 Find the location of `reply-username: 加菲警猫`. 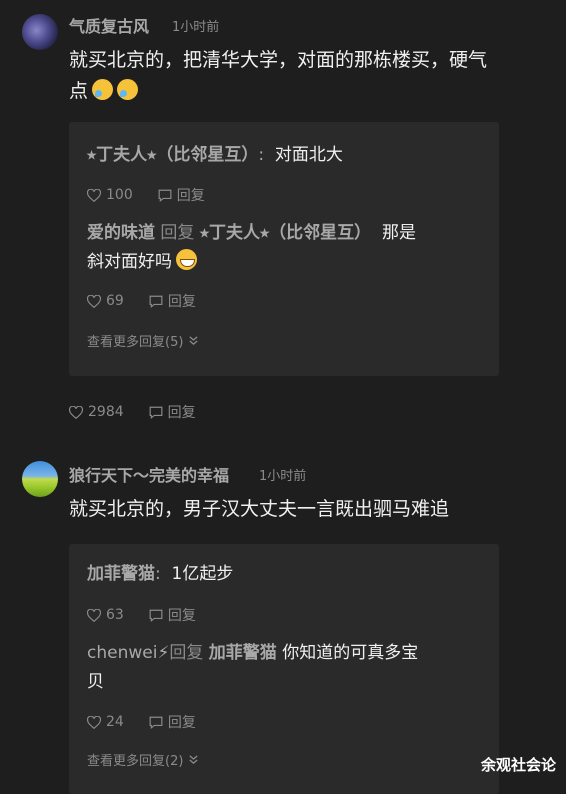

reply-username: 加菲警猫 is located at coordinates (121, 574).